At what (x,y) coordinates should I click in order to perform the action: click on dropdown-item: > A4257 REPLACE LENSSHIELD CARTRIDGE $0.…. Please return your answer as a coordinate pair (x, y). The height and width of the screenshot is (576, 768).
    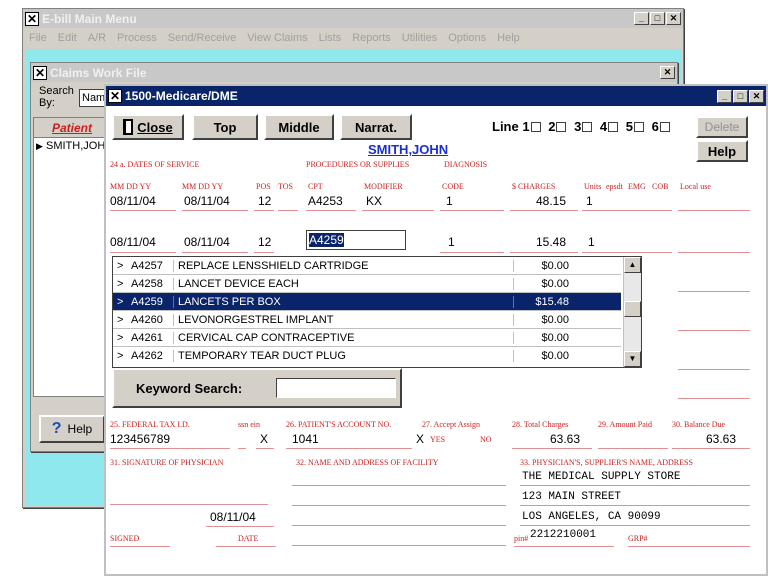
    Looking at the image, I should click on (367, 266).